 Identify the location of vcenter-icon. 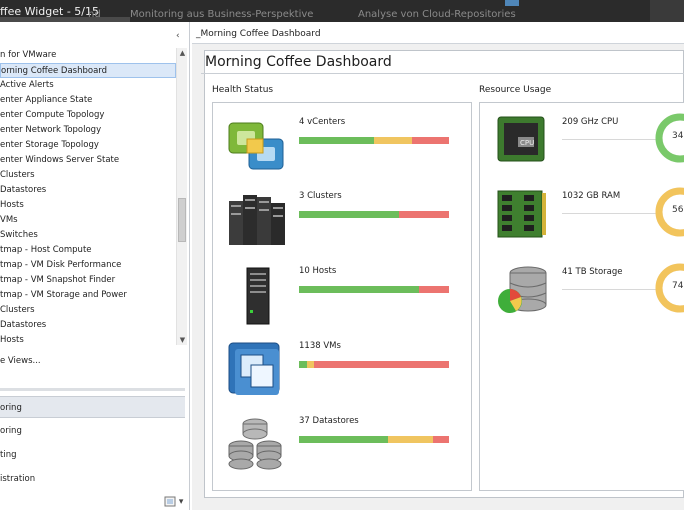
(256, 146).